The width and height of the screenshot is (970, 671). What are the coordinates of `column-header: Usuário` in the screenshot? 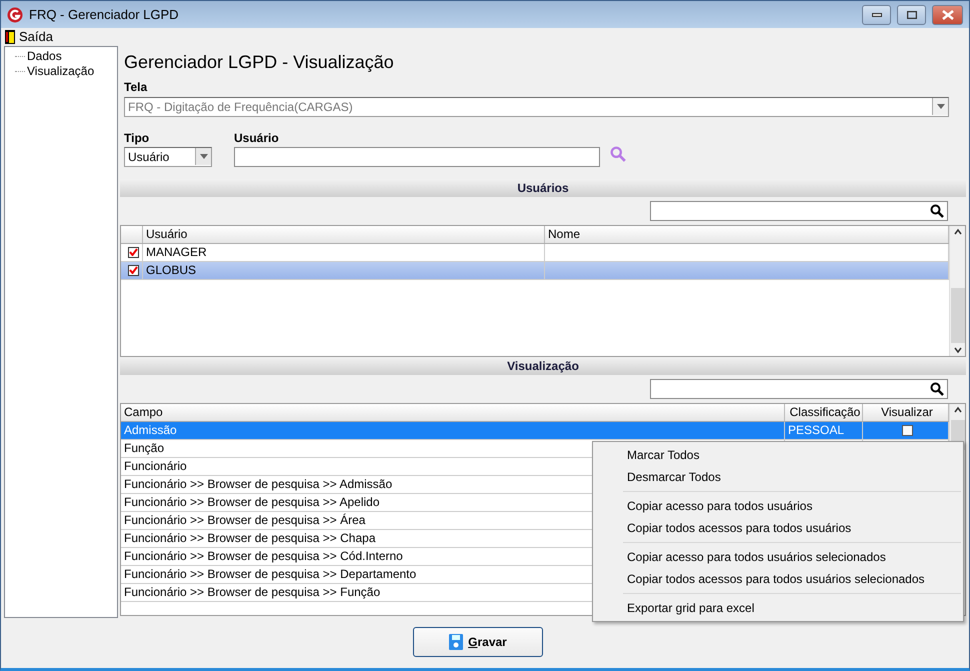 It's located at (344, 234).